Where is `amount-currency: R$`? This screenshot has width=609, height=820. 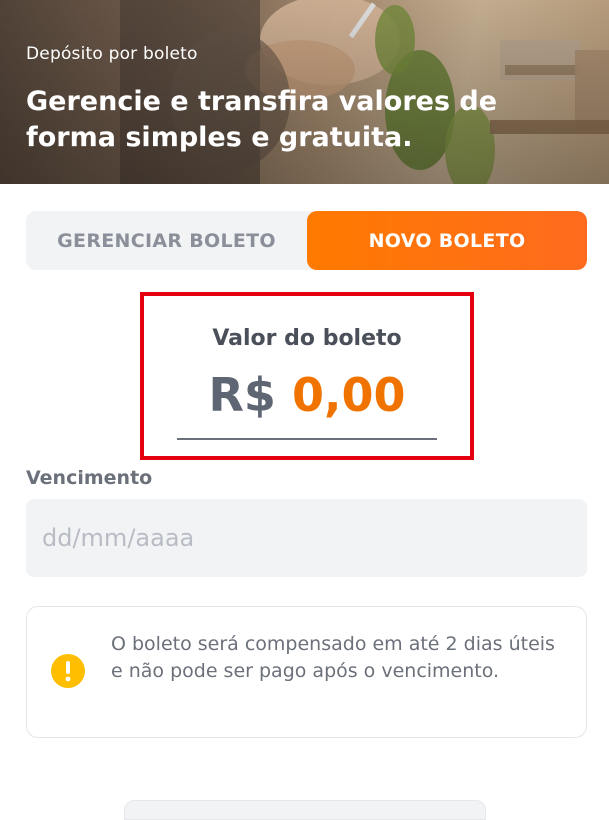
amount-currency: R$ is located at coordinates (242, 395).